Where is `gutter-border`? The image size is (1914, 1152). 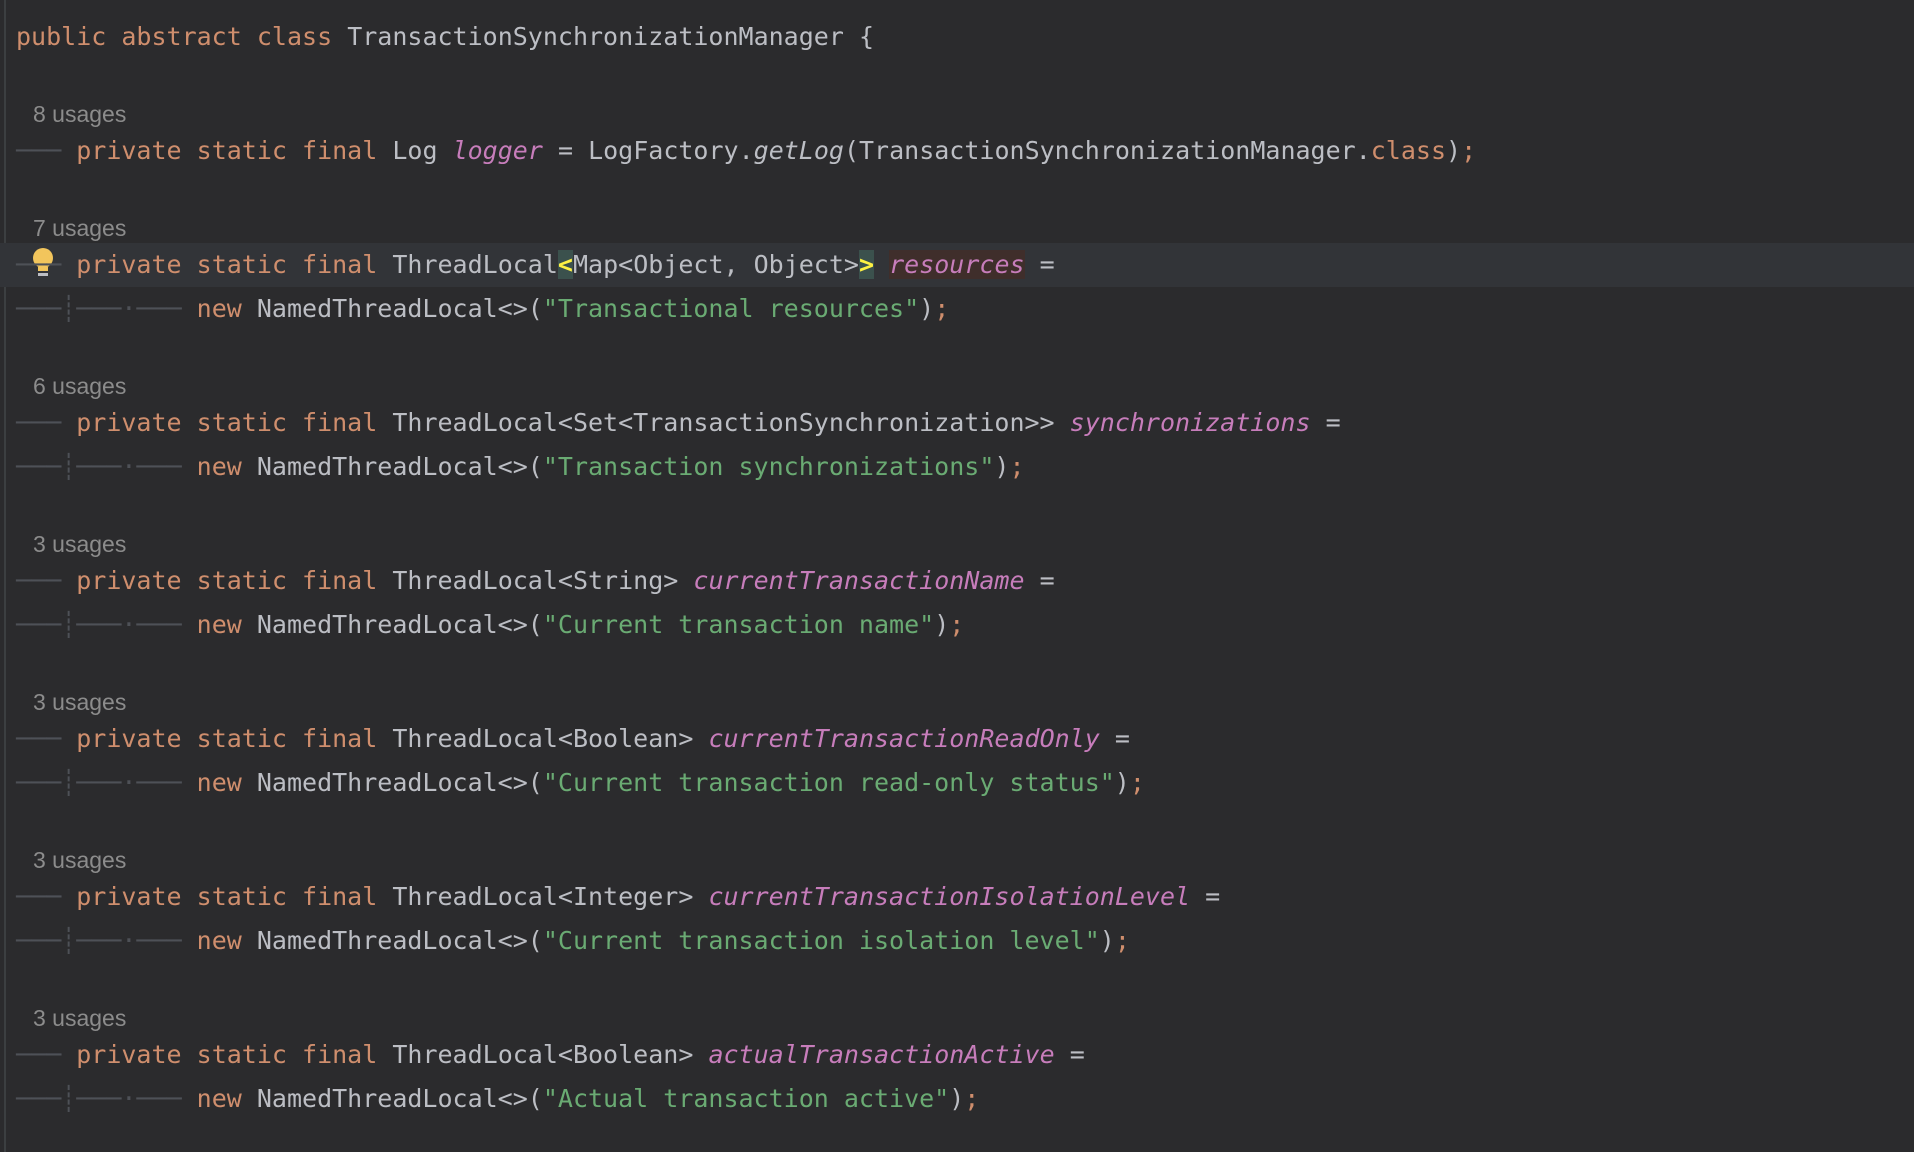 gutter-border is located at coordinates (5, 576).